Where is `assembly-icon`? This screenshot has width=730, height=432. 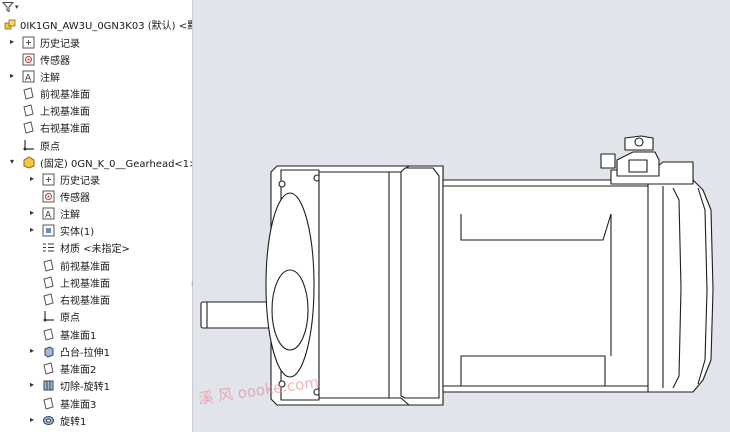 assembly-icon is located at coordinates (10, 24).